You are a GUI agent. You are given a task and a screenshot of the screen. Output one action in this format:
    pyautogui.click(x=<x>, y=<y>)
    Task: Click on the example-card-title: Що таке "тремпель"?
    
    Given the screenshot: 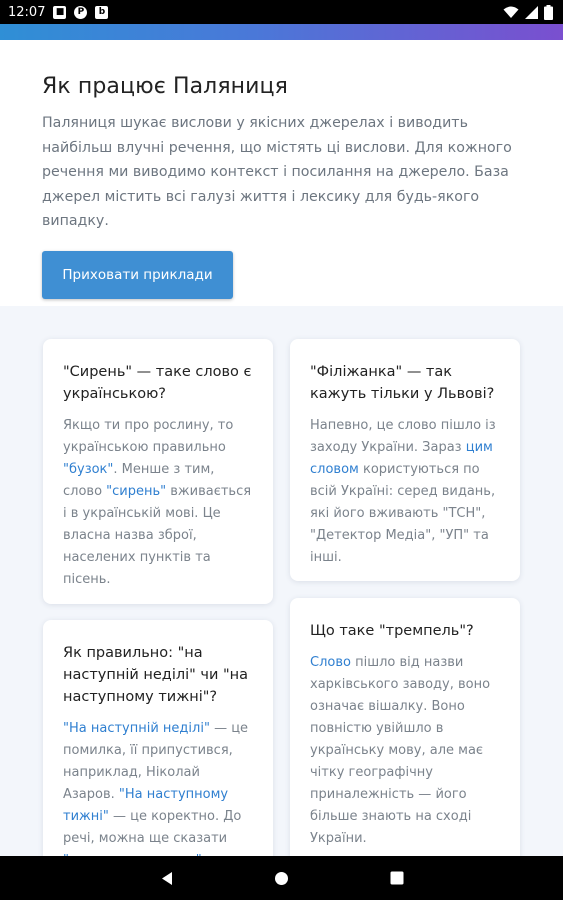 What is the action you would take?
    pyautogui.click(x=392, y=631)
    